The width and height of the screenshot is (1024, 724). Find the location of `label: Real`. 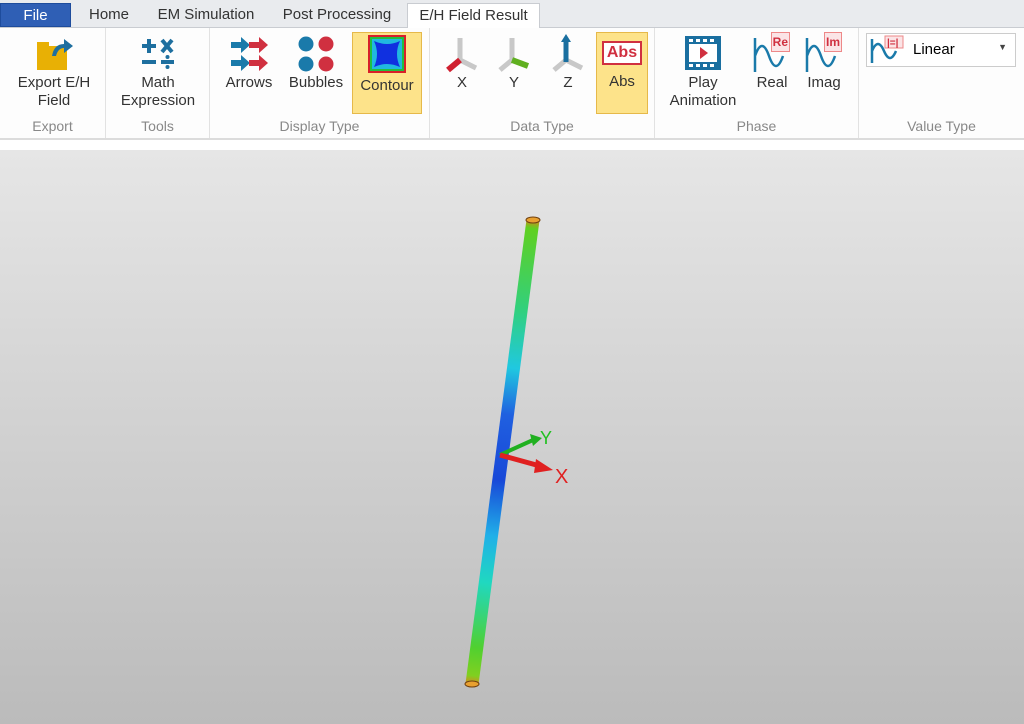

label: Real is located at coordinates (772, 82).